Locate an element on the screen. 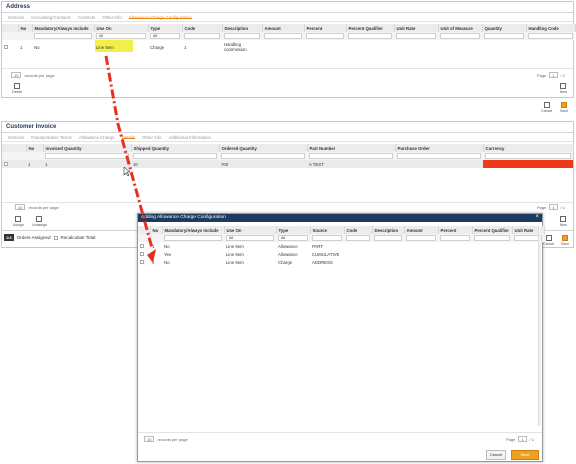 Image resolution: width=576 pixels, height=464 pixels. unassign-button: Unassign is located at coordinates (39, 221).